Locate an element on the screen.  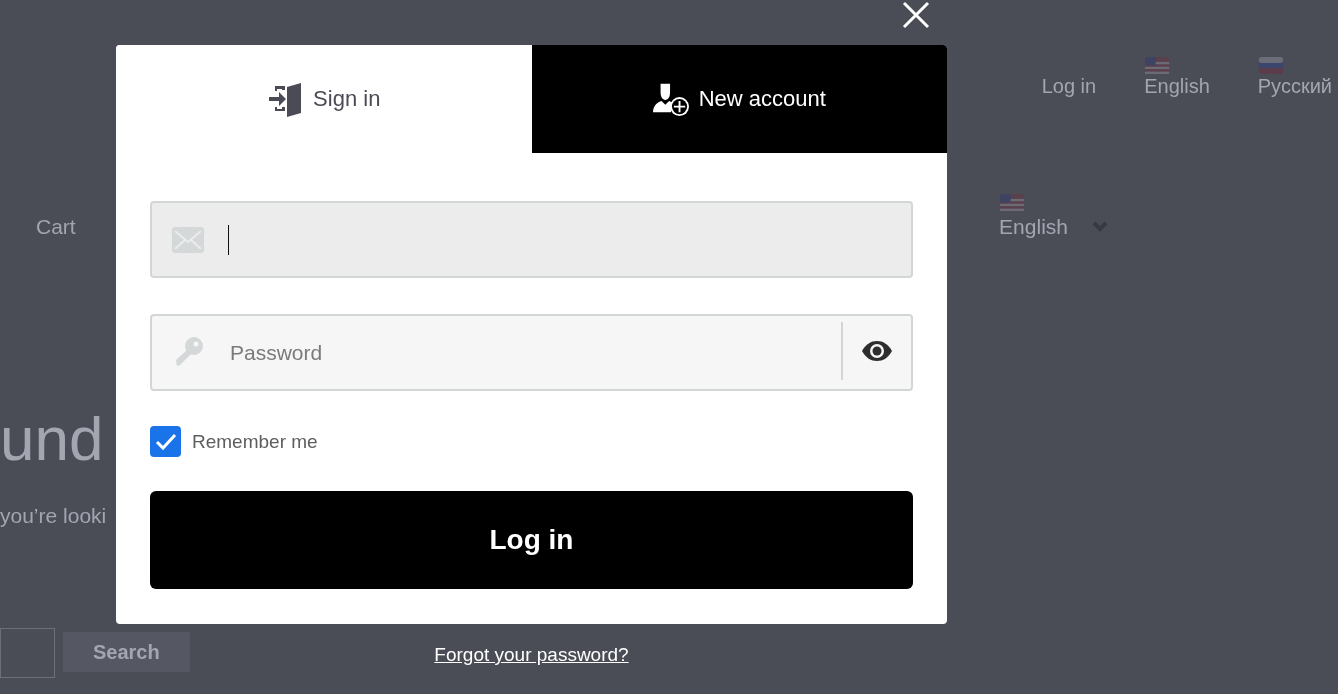
header-link: Log in is located at coordinates (1069, 86).